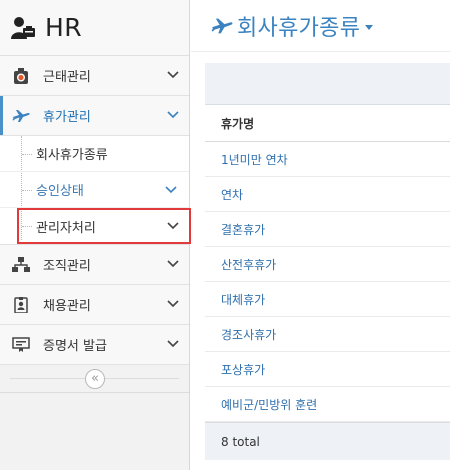  I want to click on sidebar-collapse-bar: «, so click(94, 379).